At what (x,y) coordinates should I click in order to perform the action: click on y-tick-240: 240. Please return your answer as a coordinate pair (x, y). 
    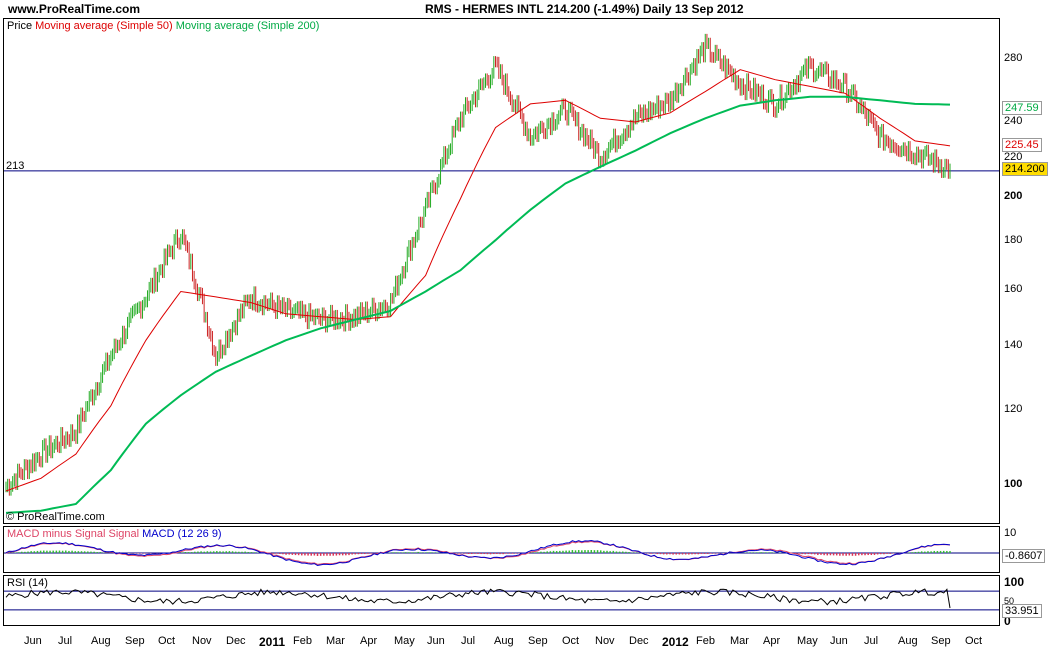
    Looking at the image, I should click on (1013, 121).